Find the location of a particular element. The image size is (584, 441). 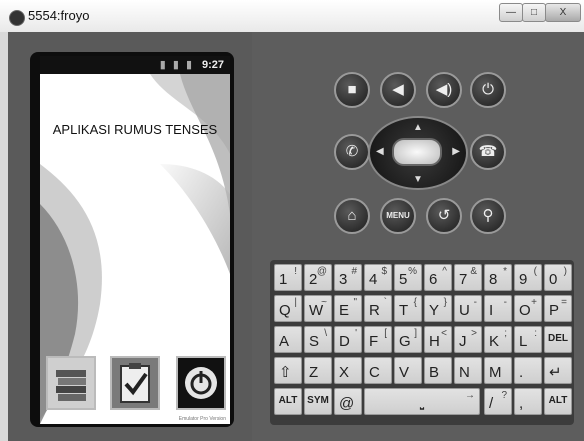

key-alt-label: ^ is located at coordinates (444, 271).